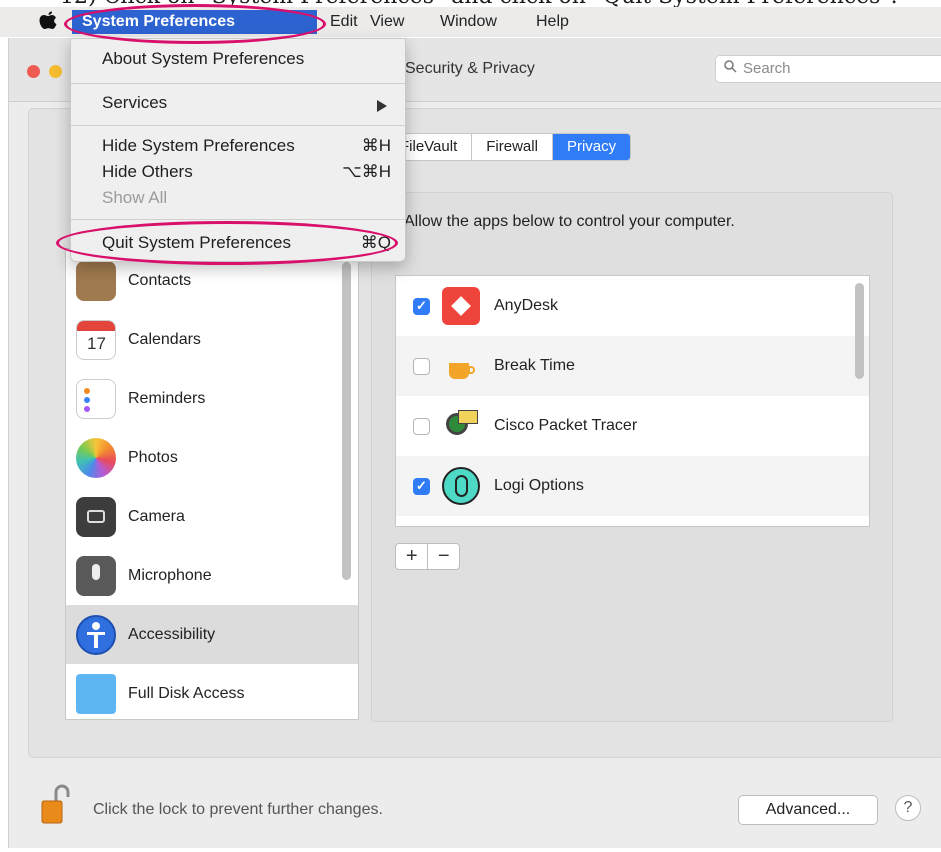 The height and width of the screenshot is (852, 941). Describe the element at coordinates (566, 425) in the screenshot. I see `app-name: Cisco Packet Tracer` at that location.